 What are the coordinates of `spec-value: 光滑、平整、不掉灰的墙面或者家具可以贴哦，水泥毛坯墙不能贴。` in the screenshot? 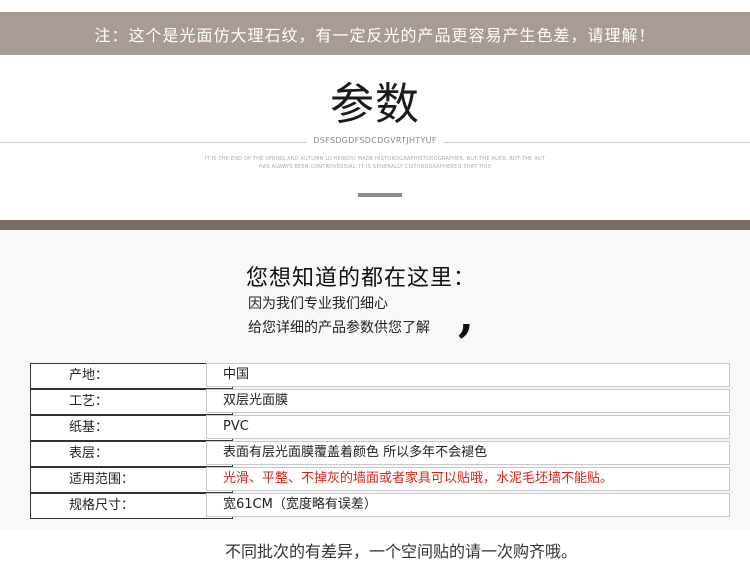 It's located at (468, 479).